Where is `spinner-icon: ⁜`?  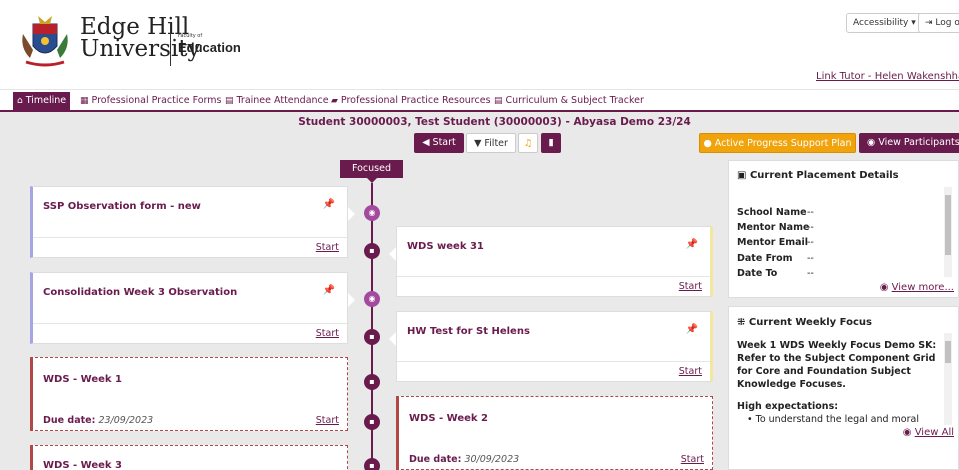 spinner-icon: ⁜ is located at coordinates (743, 322).